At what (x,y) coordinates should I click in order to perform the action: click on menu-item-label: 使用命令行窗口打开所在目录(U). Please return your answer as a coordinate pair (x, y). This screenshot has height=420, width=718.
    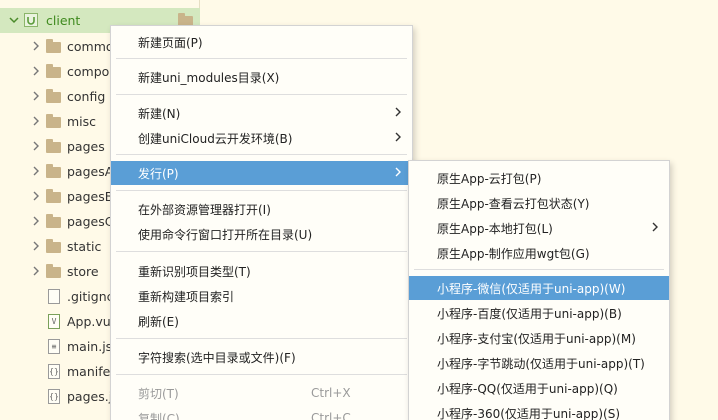
    Looking at the image, I should click on (225, 234).